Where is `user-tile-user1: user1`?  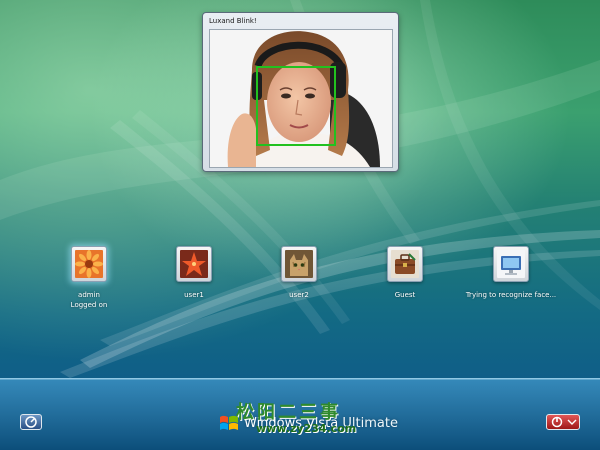
user-tile-user1: user1 is located at coordinates (194, 273).